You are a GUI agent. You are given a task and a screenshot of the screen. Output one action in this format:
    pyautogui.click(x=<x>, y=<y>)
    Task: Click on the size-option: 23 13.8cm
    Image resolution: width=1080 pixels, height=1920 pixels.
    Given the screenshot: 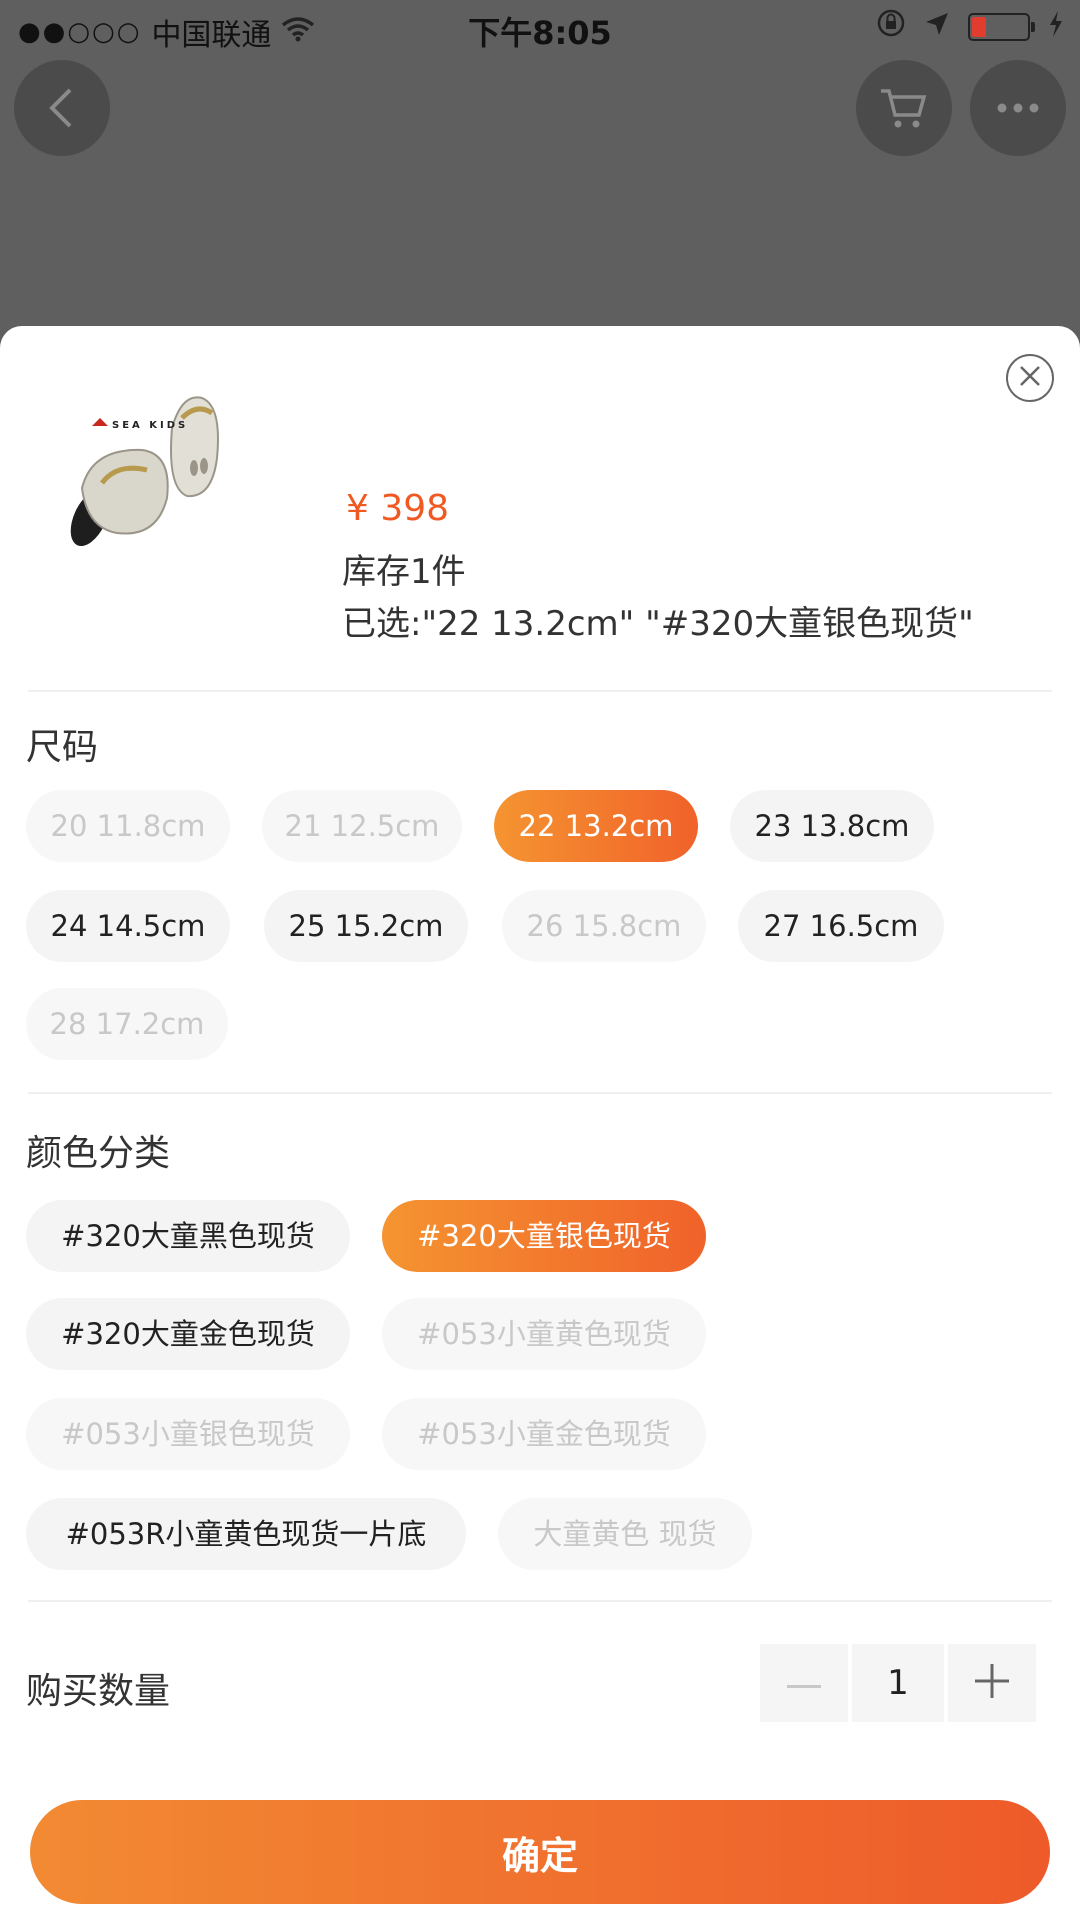 What is the action you would take?
    pyautogui.click(x=832, y=826)
    